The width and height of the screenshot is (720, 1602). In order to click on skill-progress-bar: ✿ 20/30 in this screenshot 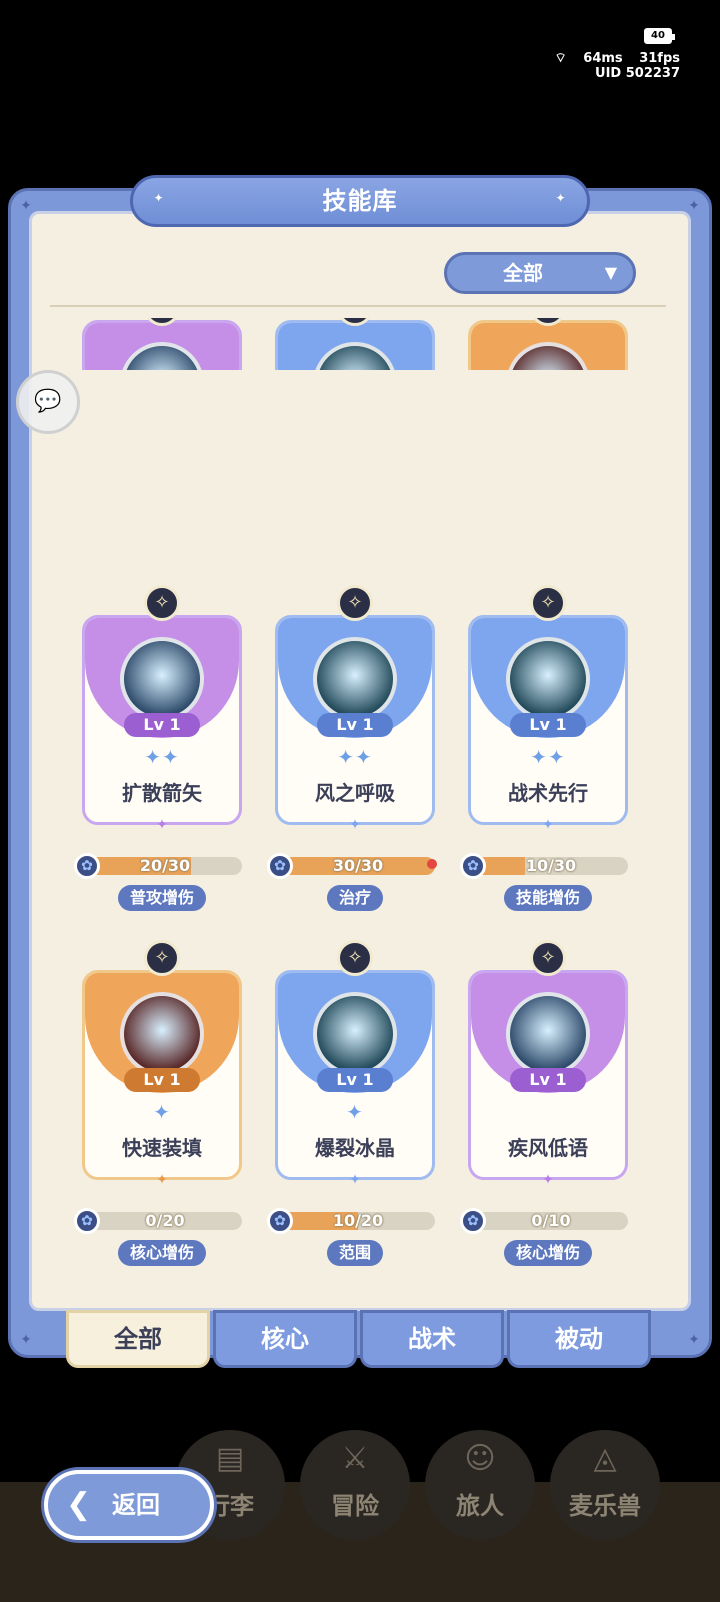, I will do `click(160, 866)`.